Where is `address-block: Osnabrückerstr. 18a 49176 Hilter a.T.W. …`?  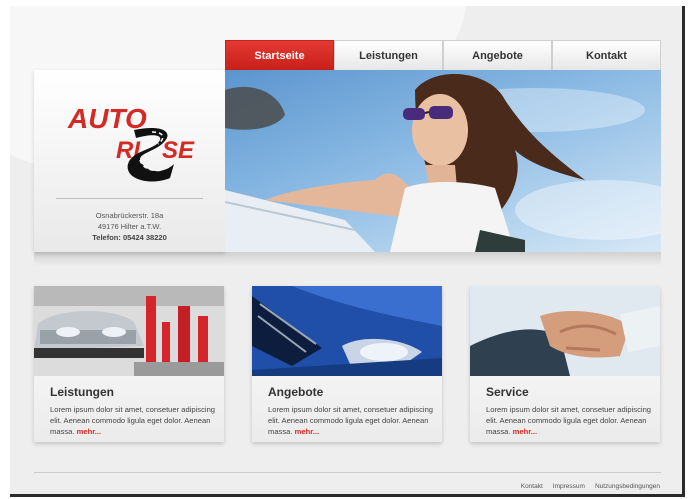
address-block: Osnabrückerstr. 18a 49176 Hilter a.T.W. … is located at coordinates (129, 226).